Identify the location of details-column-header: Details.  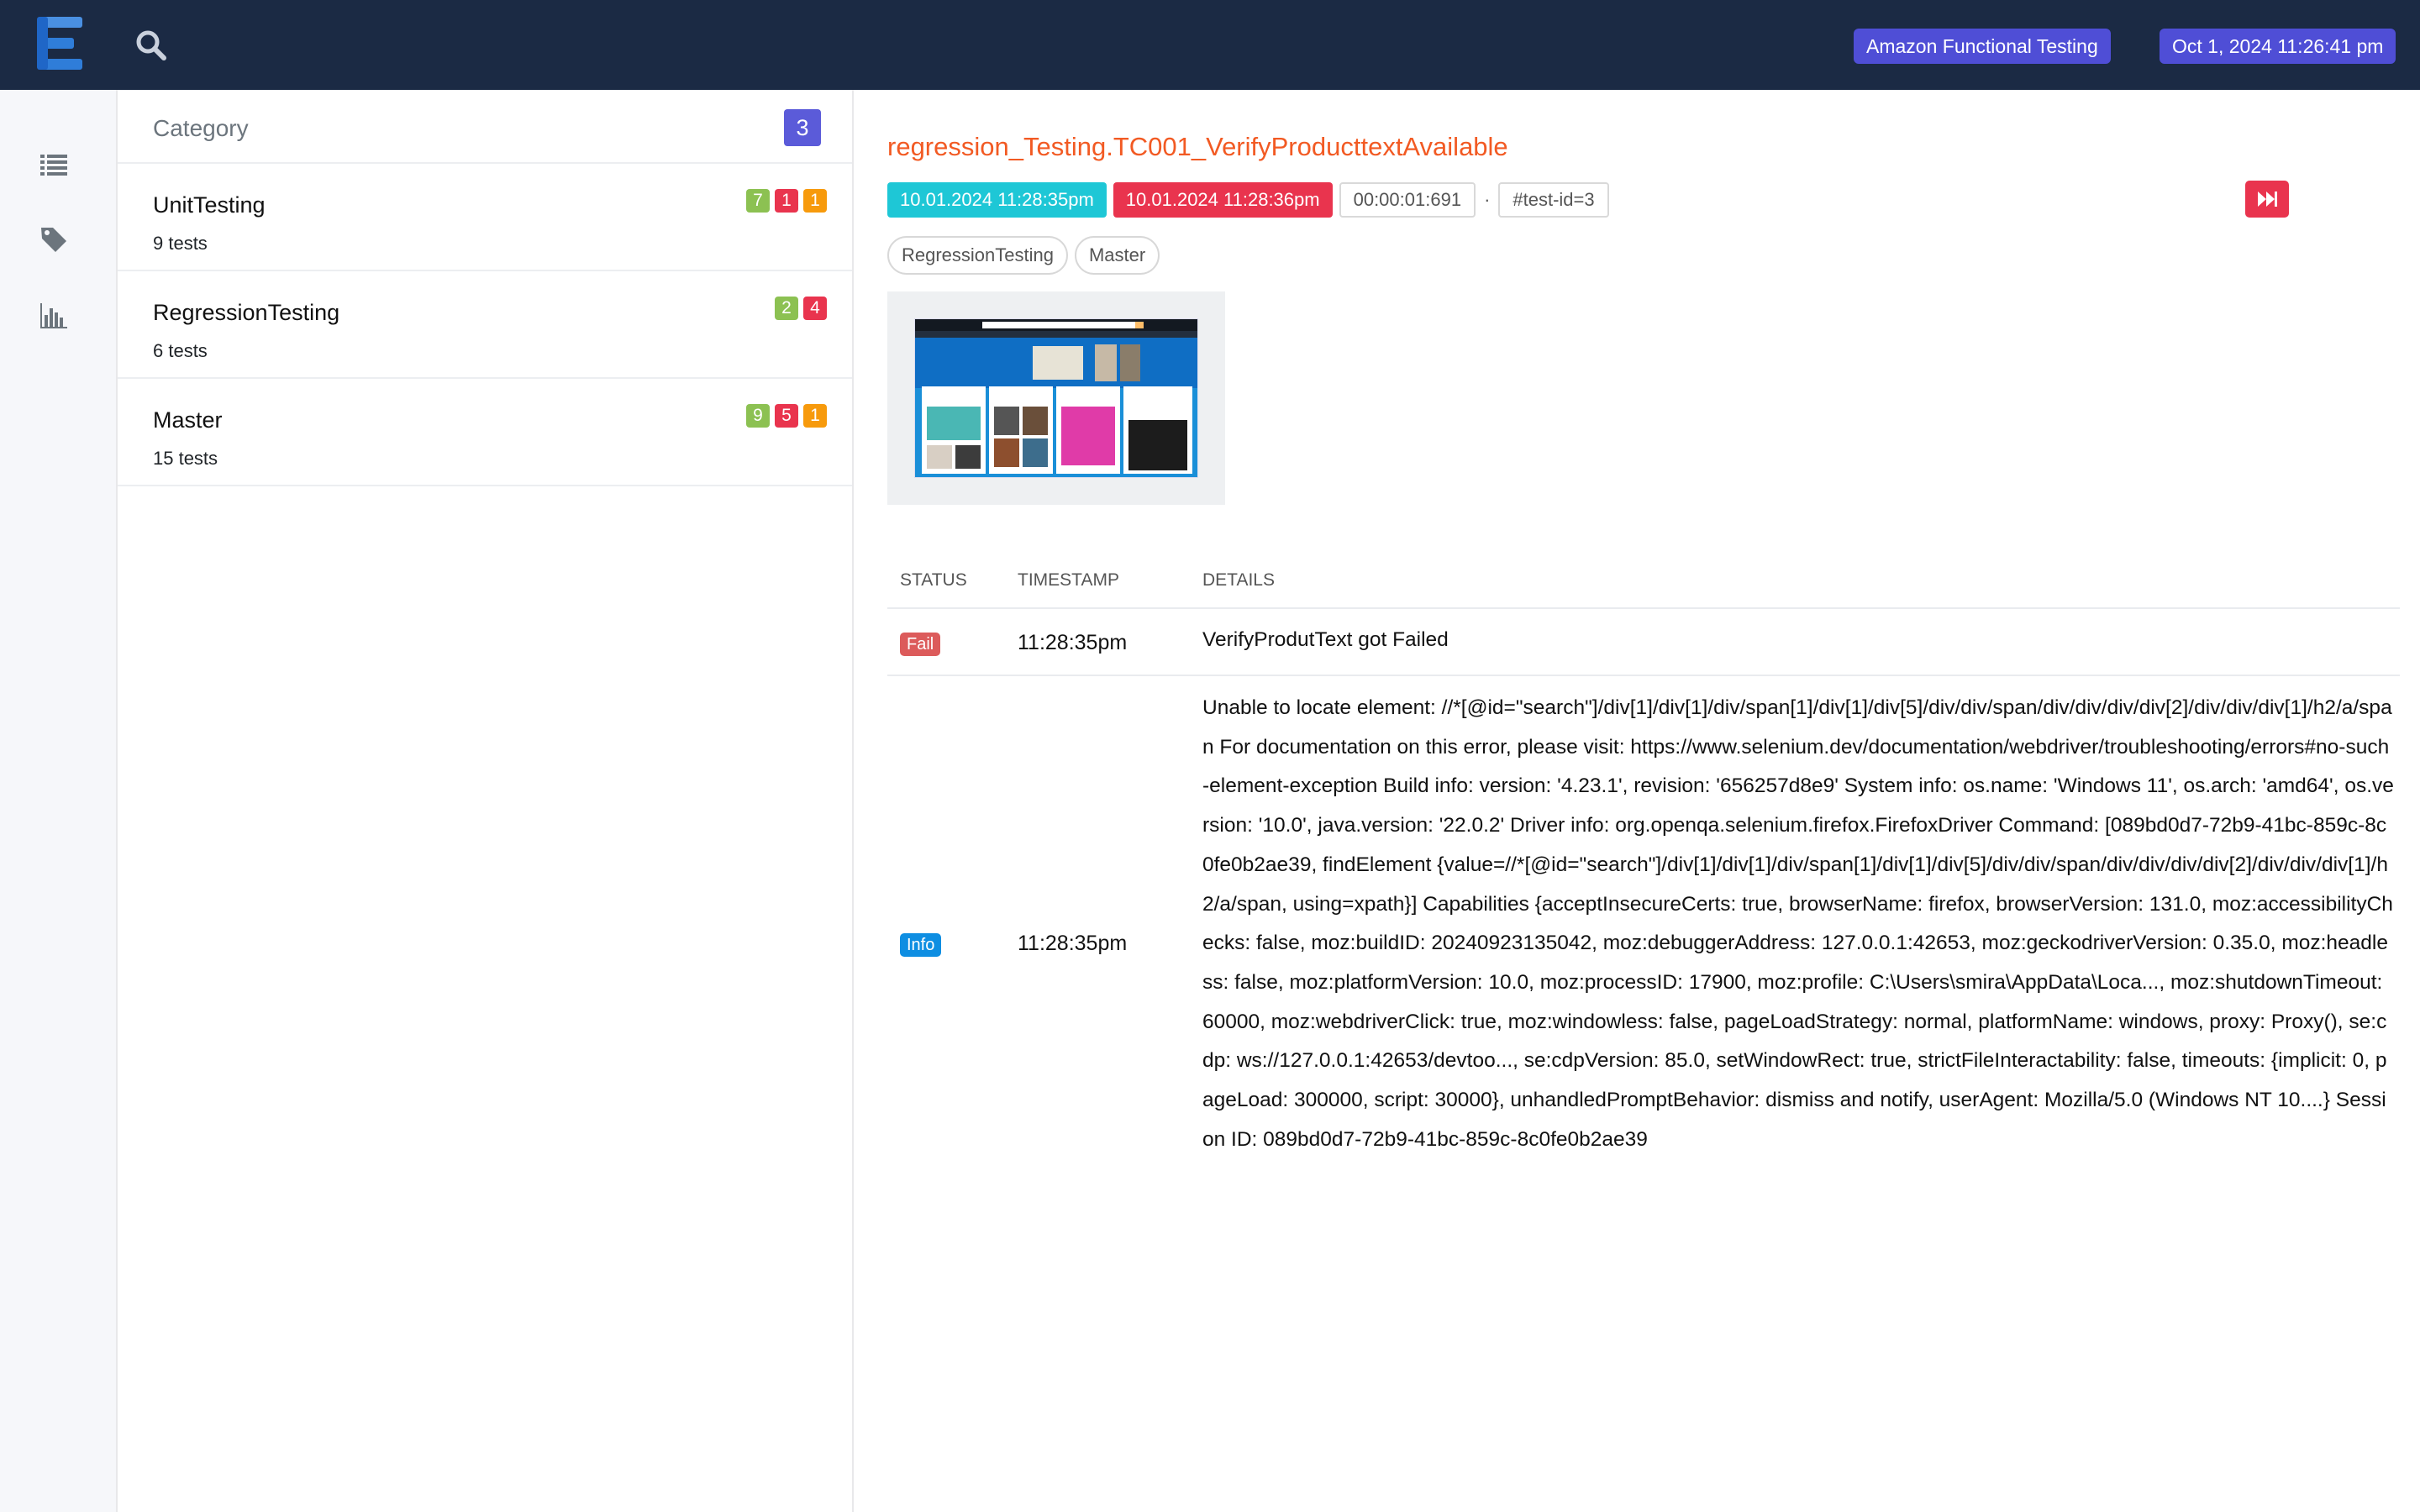
(1238, 580).